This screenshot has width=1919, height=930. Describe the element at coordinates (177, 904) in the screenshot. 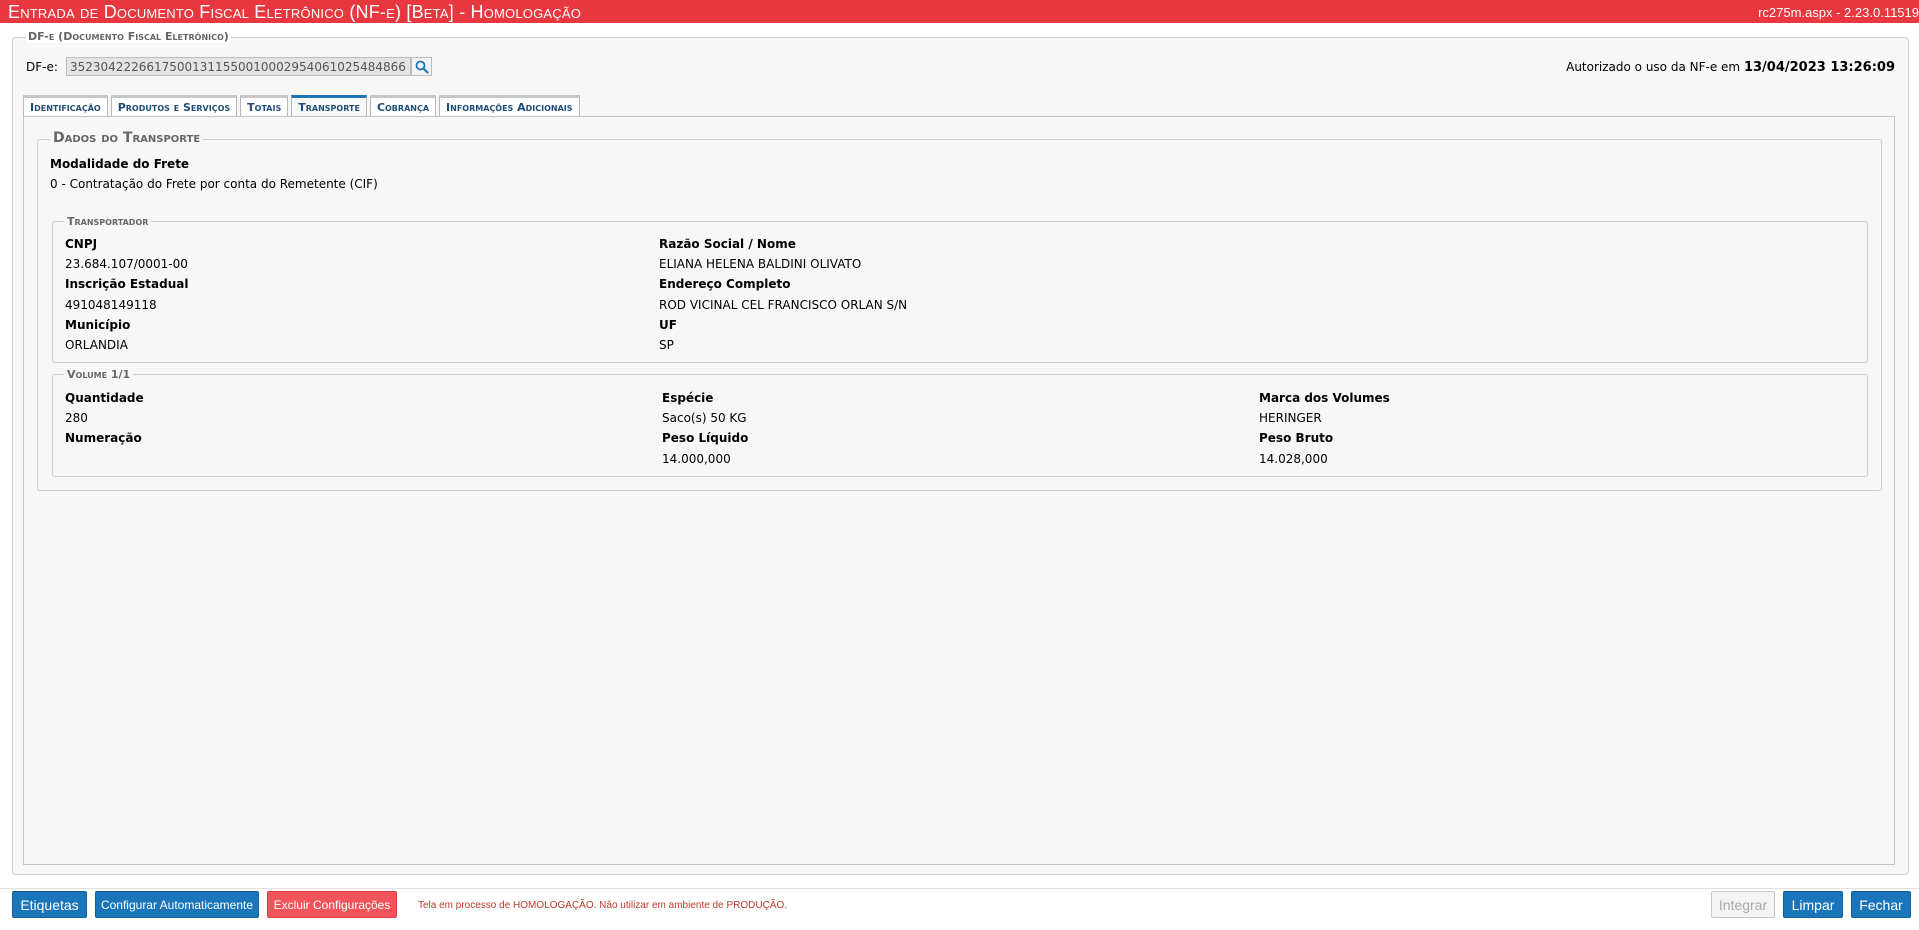

I see `configurar-automaticamente-button: Configurar Automaticamente` at that location.